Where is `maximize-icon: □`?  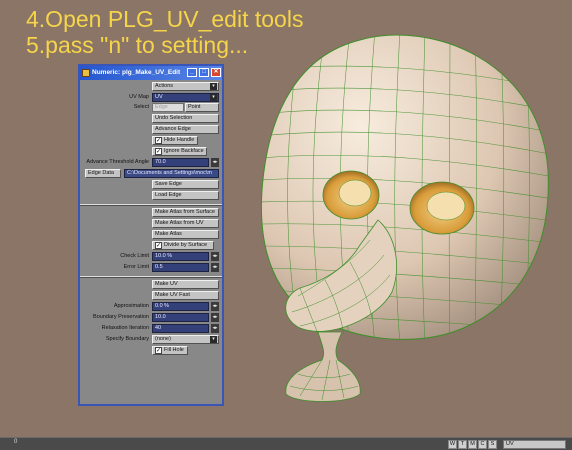
maximize-icon: □ is located at coordinates (204, 72).